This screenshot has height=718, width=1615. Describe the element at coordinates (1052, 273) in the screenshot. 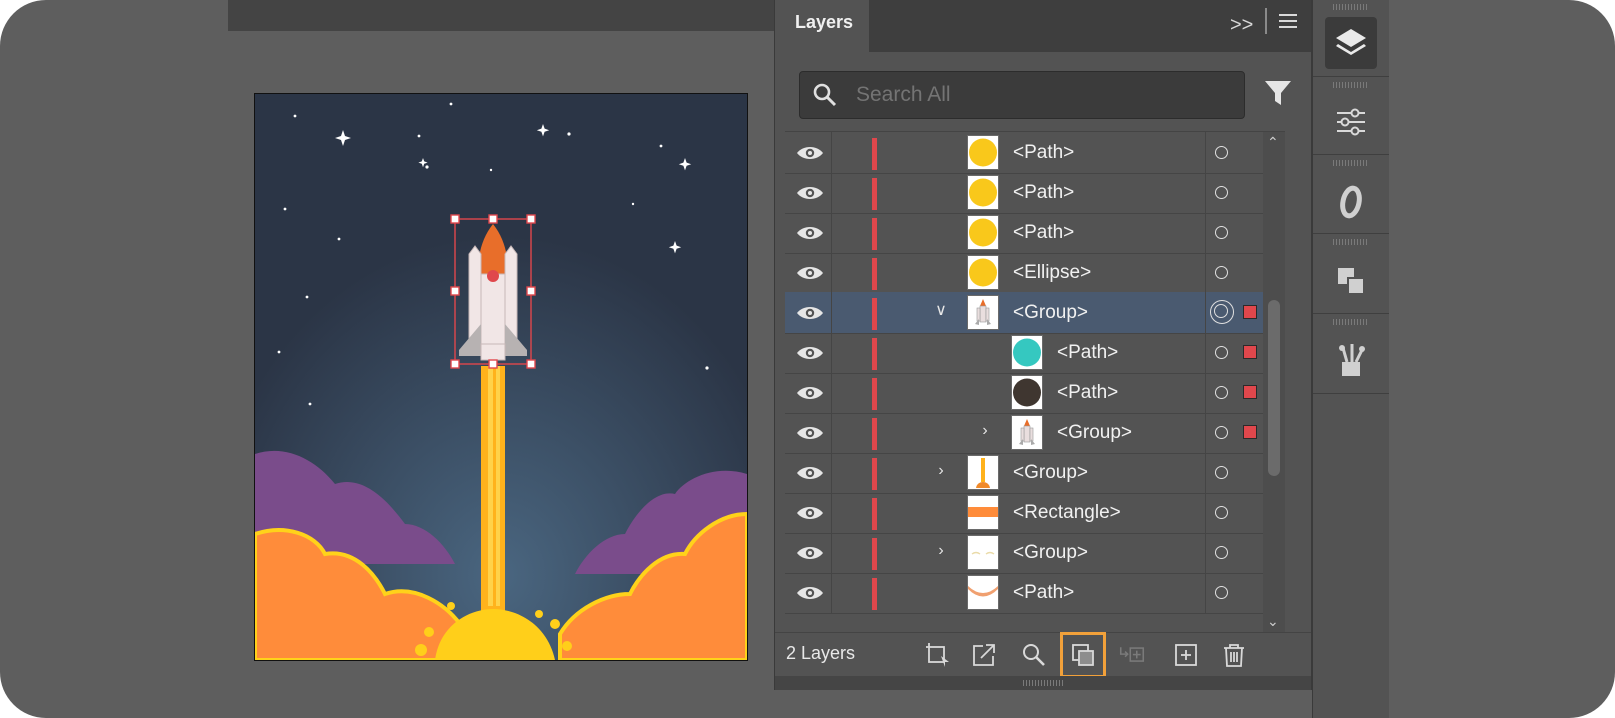

I see `layer-name: <Ellipse>` at that location.